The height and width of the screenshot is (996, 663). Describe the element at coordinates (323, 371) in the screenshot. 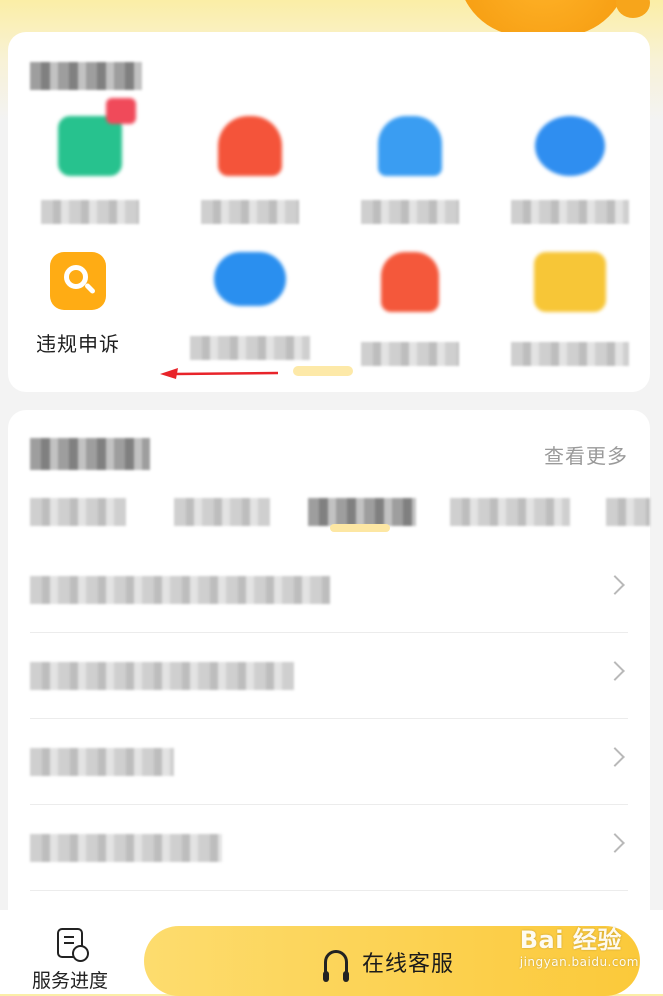

I see `page-indicator` at that location.